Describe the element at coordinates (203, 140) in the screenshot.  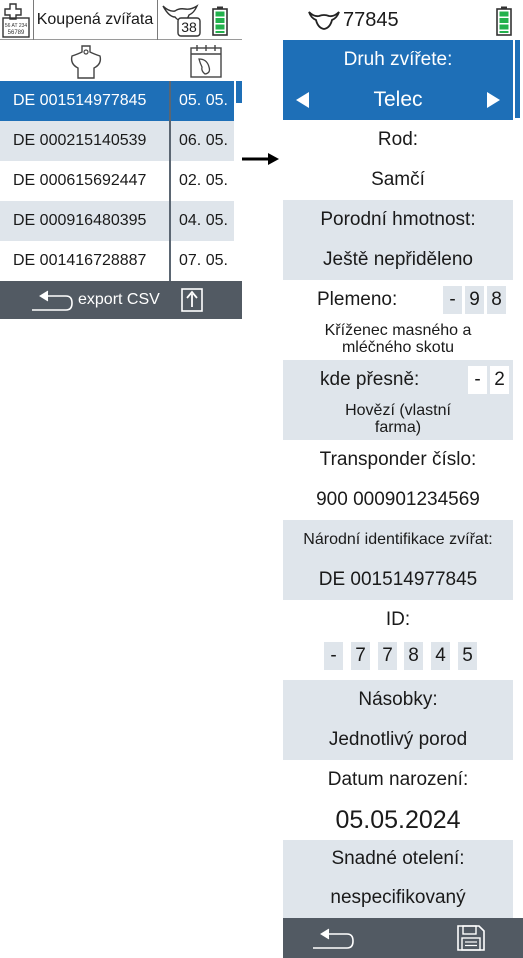
I see `row-date: 06. 05.` at that location.